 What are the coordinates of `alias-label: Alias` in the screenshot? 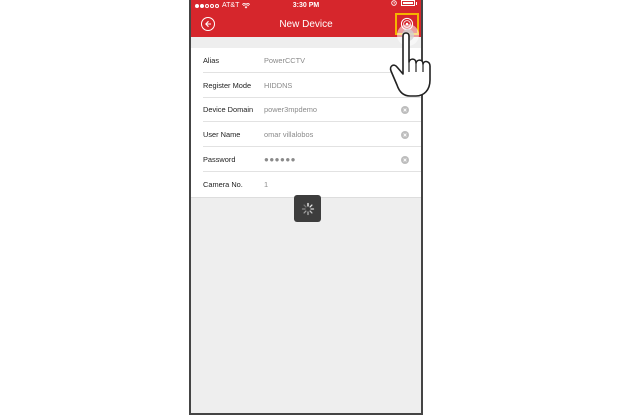 It's located at (211, 60).